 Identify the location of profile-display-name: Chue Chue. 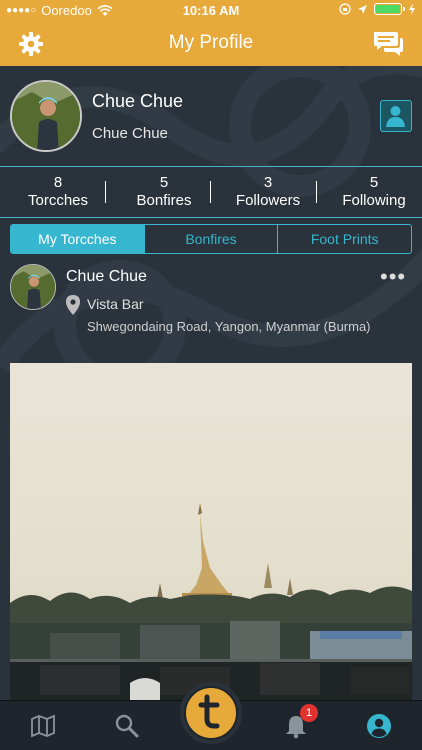
(138, 101).